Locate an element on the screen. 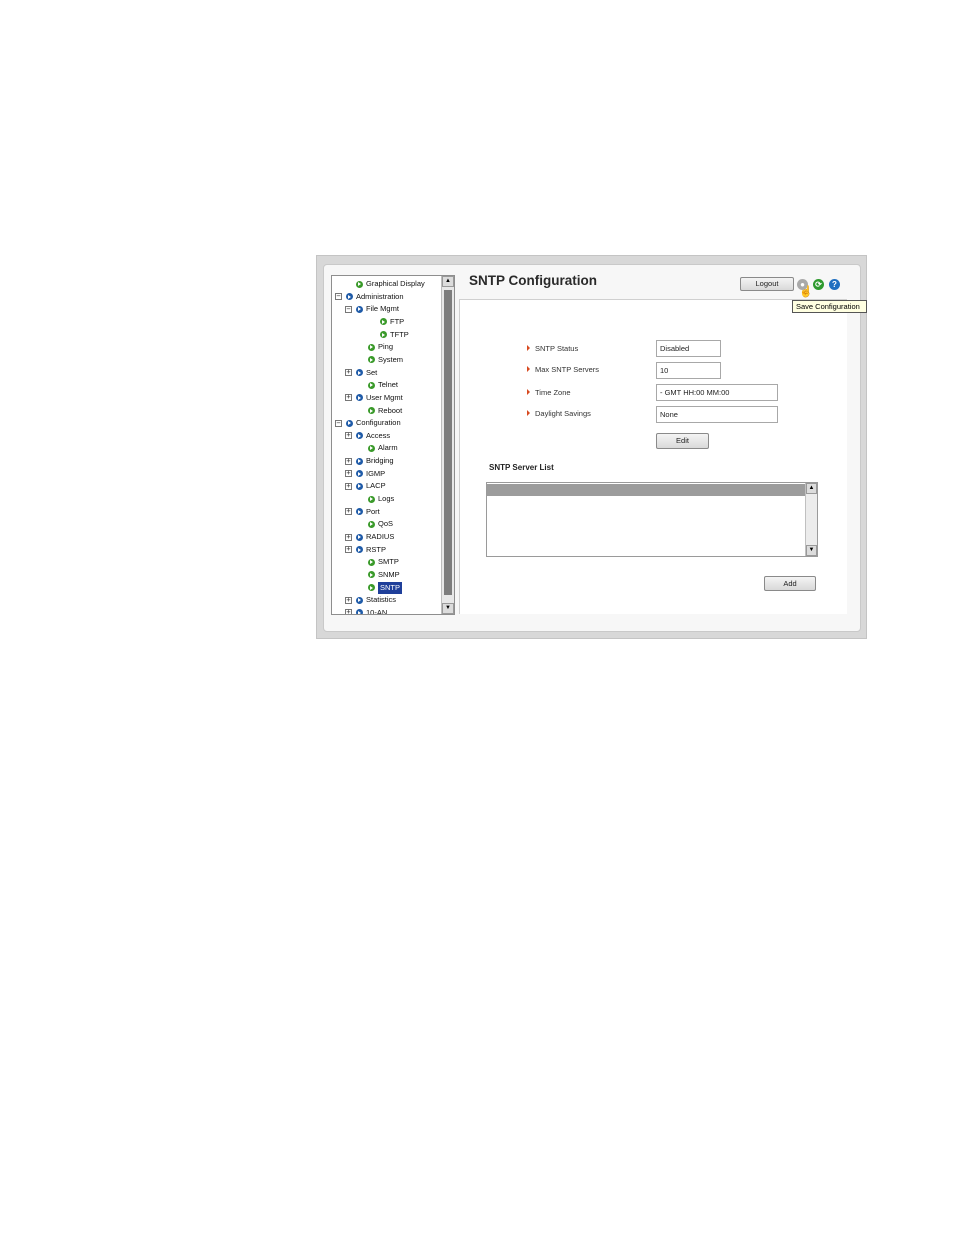 The width and height of the screenshot is (954, 1235). nav-item-label: Access is located at coordinates (378, 435).